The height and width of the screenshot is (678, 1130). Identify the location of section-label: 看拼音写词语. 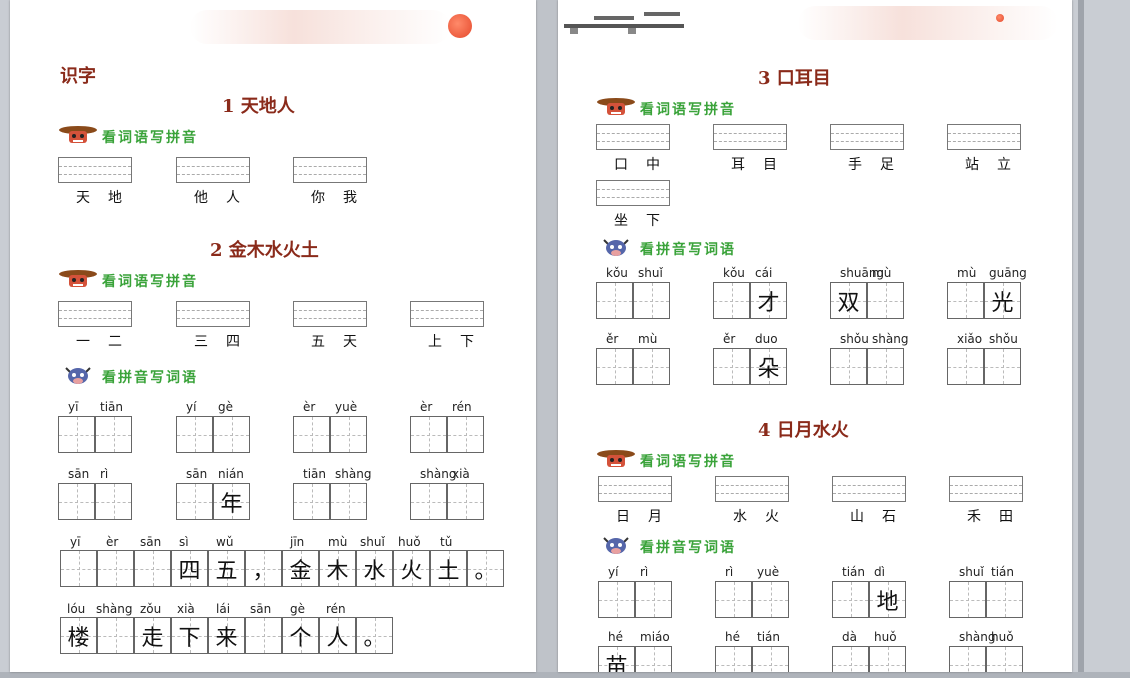
(150, 378).